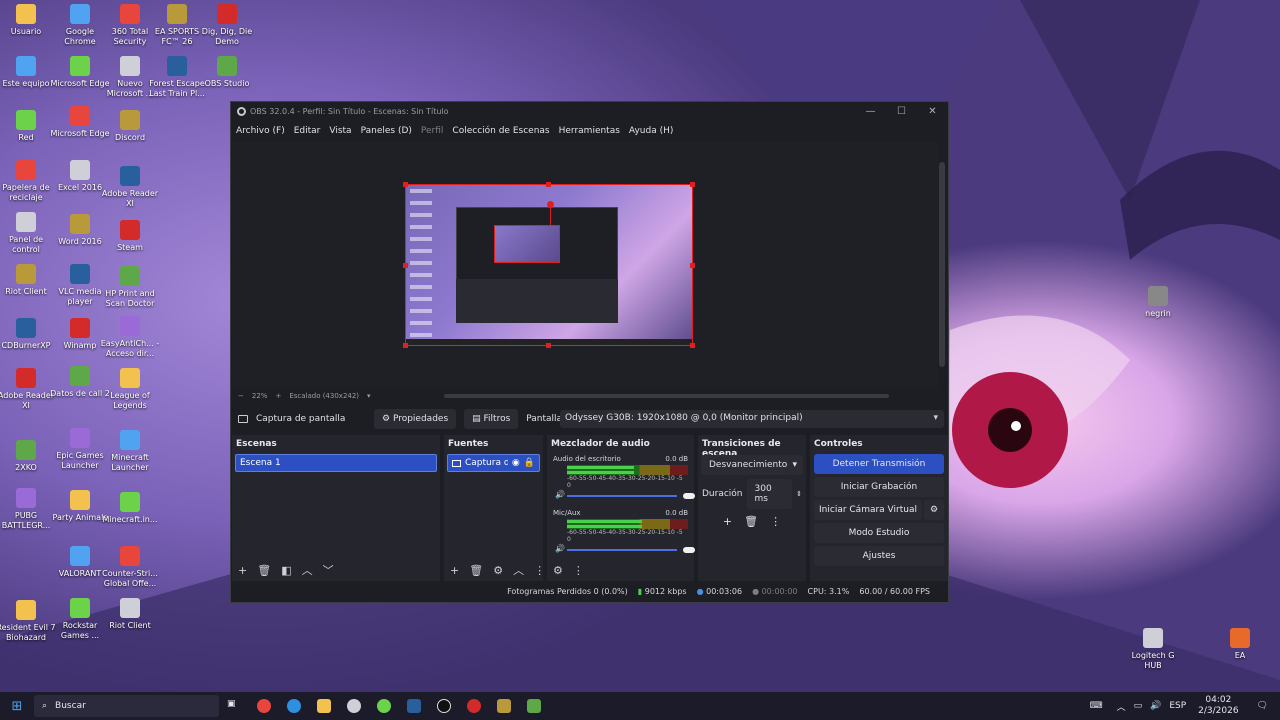  What do you see at coordinates (260, 131) in the screenshot?
I see `menu-archivo: Archivo (F)` at bounding box center [260, 131].